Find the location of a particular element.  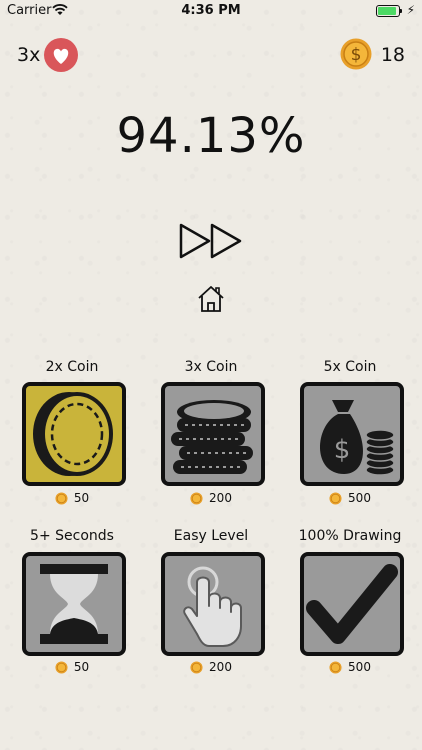

item-label-2x-coin: 2x Coin is located at coordinates (72, 367).